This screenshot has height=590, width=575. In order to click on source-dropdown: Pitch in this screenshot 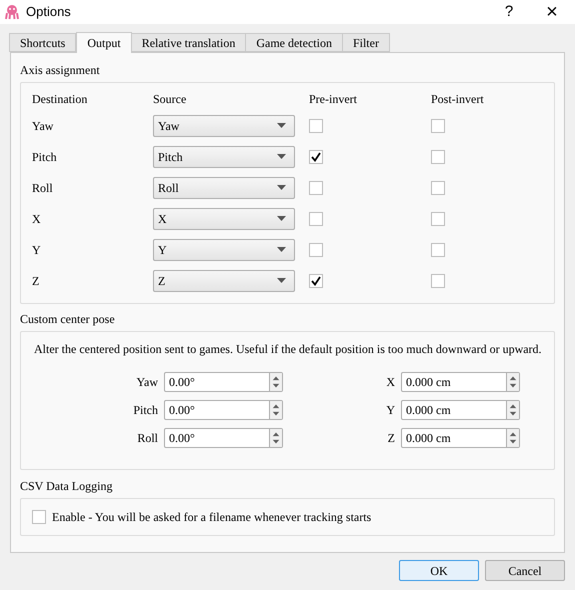, I will do `click(224, 157)`.